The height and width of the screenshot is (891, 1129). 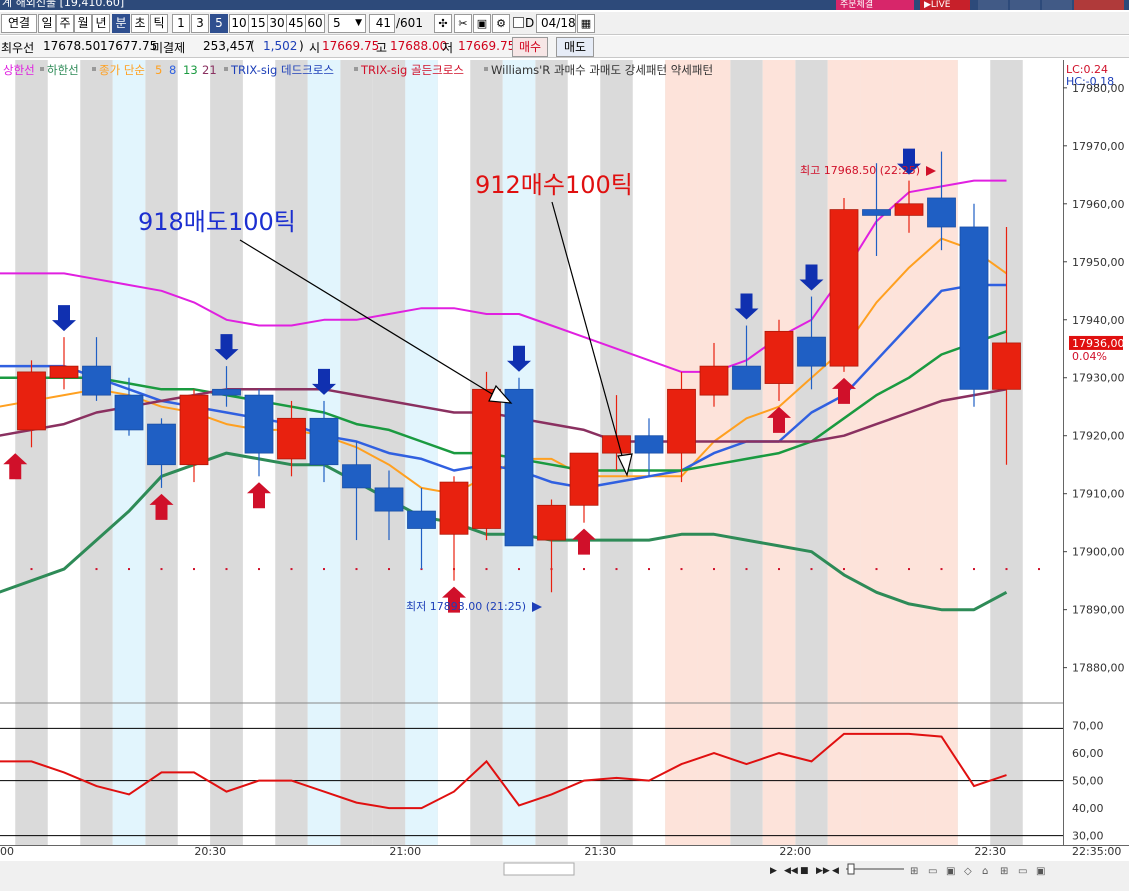 What do you see at coordinates (315, 23) in the screenshot?
I see `interval-button: 60` at bounding box center [315, 23].